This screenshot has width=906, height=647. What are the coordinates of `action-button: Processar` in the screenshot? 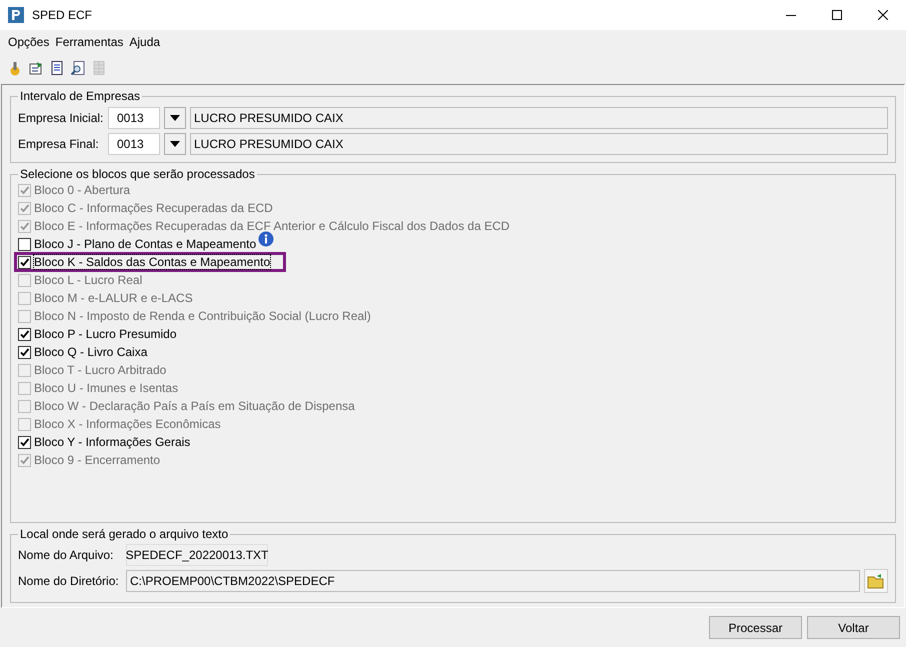 It's located at (755, 627).